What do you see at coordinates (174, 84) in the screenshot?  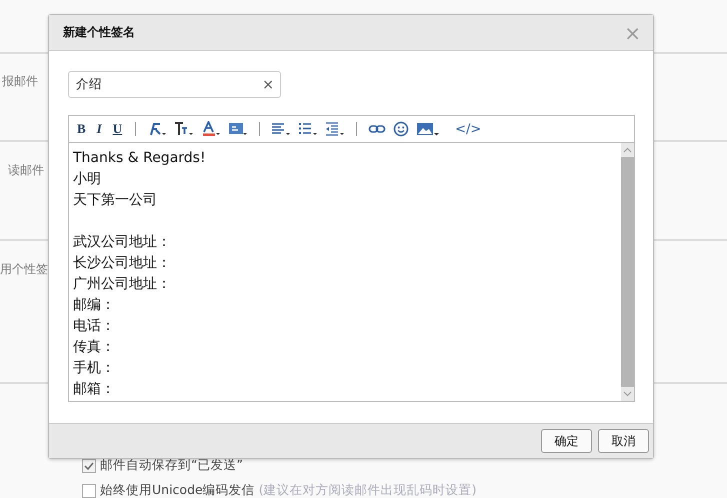 I see `name-field: 介绍 ×` at bounding box center [174, 84].